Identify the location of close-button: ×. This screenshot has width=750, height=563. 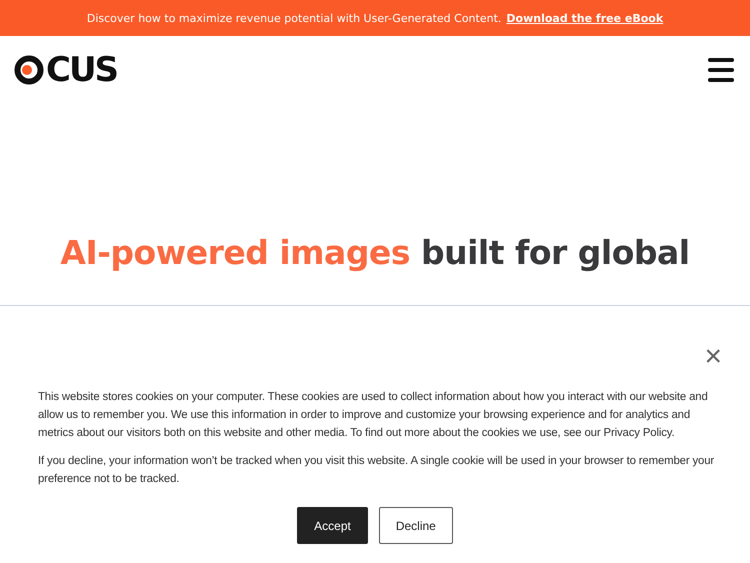
(713, 357).